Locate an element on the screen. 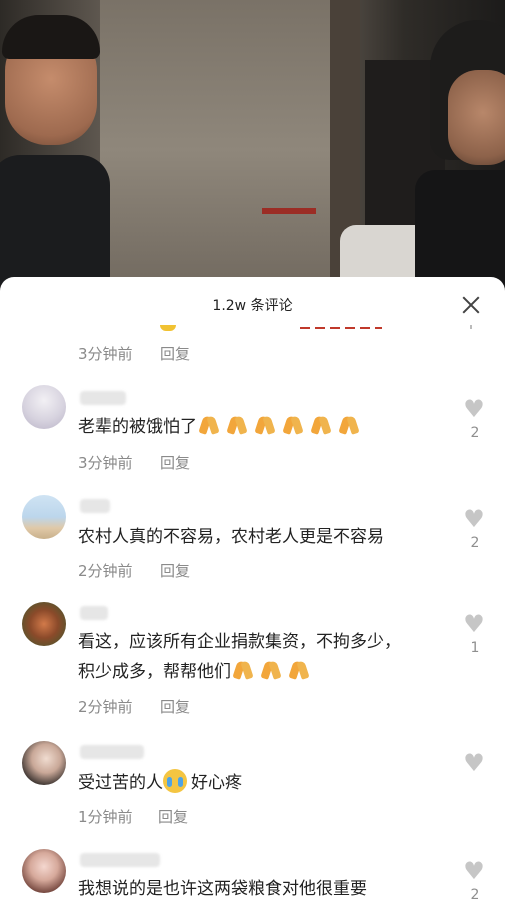 The height and width of the screenshot is (900, 505). partial-red-marks is located at coordinates (341, 328).